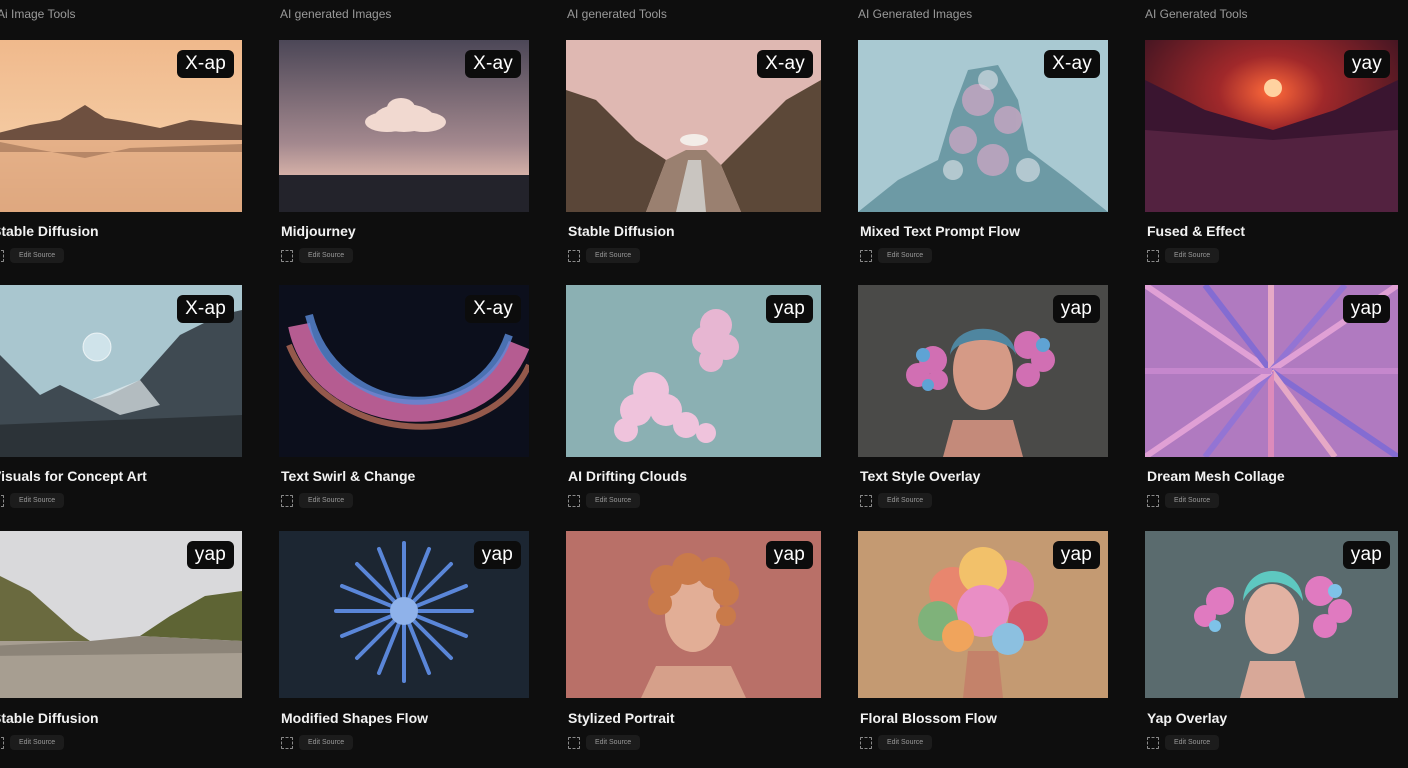 The image size is (1408, 768). Describe the element at coordinates (1216, 476) in the screenshot. I see `card-title: Dream Mesh Collage` at that location.